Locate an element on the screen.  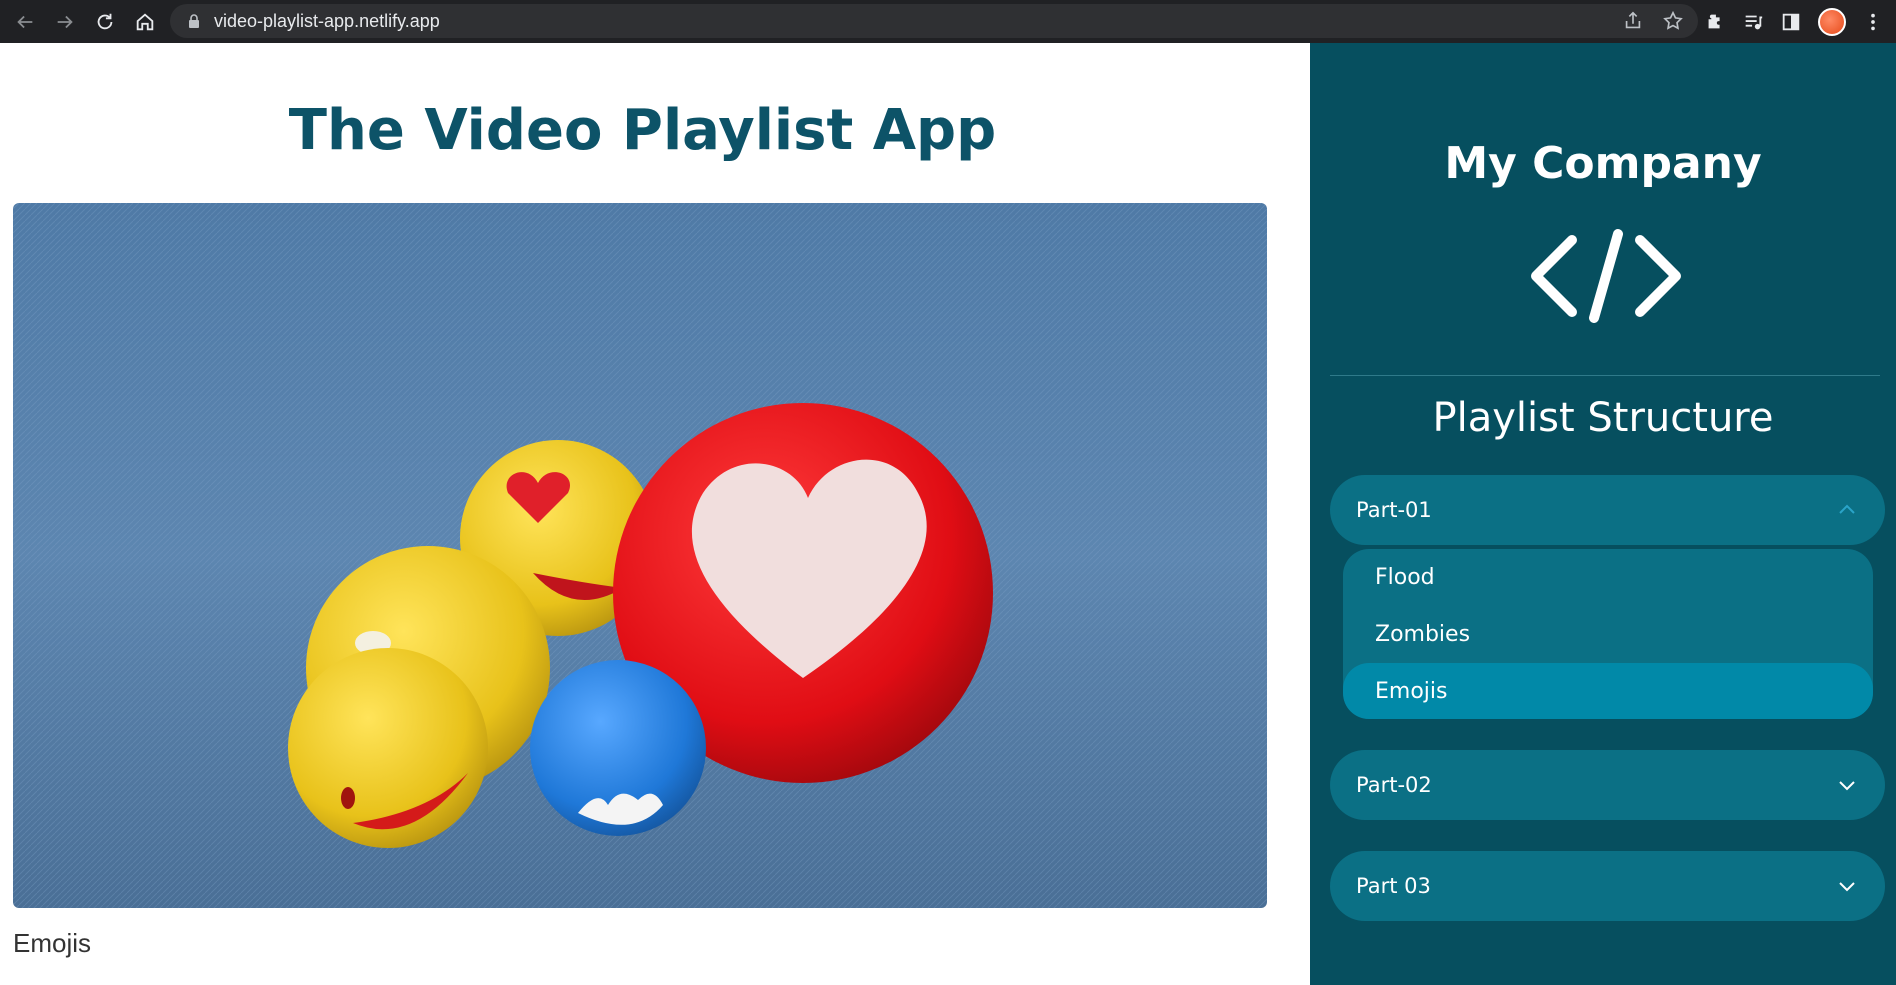
accordion-part-01: Part-01 is located at coordinates (1607, 510).